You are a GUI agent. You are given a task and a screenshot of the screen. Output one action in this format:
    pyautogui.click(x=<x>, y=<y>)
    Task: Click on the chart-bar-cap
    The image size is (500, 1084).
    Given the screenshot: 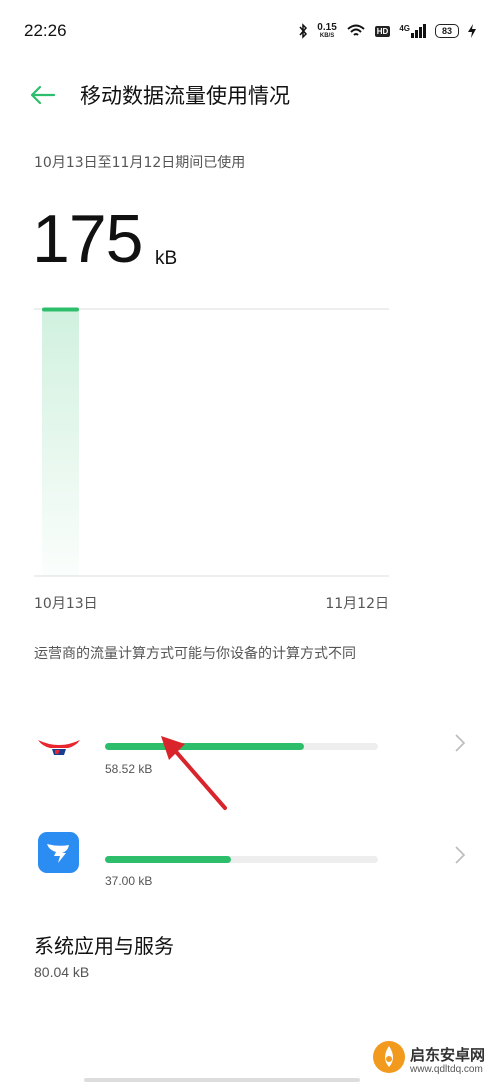 What is the action you would take?
    pyautogui.click(x=60, y=309)
    